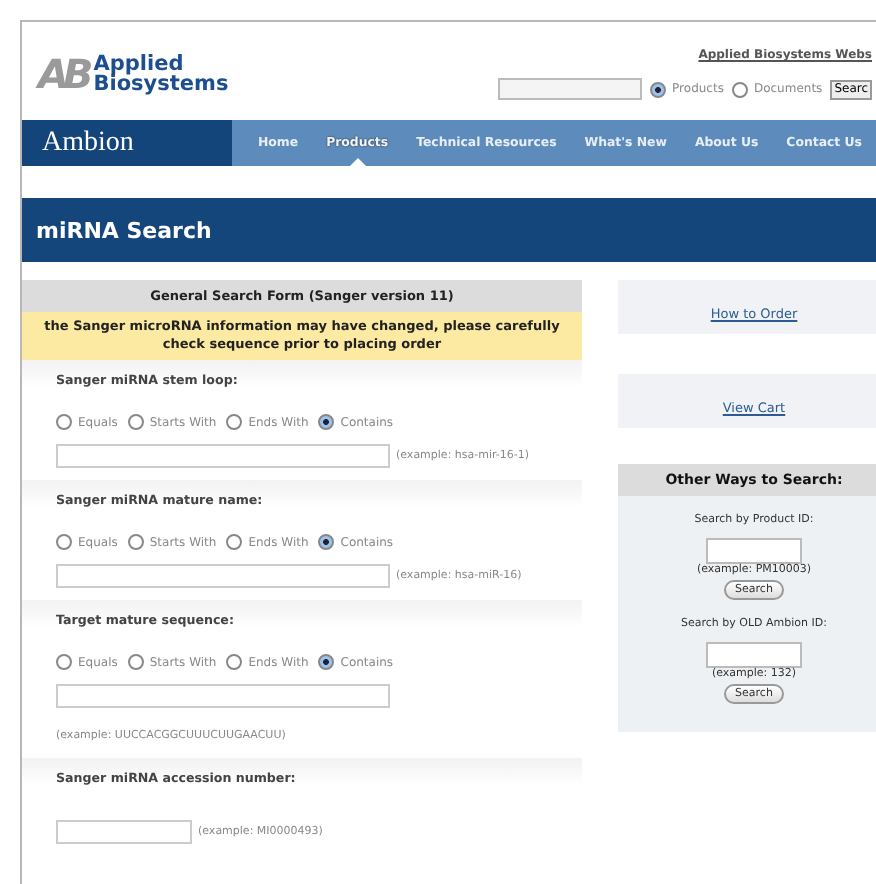 This screenshot has width=876, height=884. I want to click on brand-name: Ambion, so click(127, 143).